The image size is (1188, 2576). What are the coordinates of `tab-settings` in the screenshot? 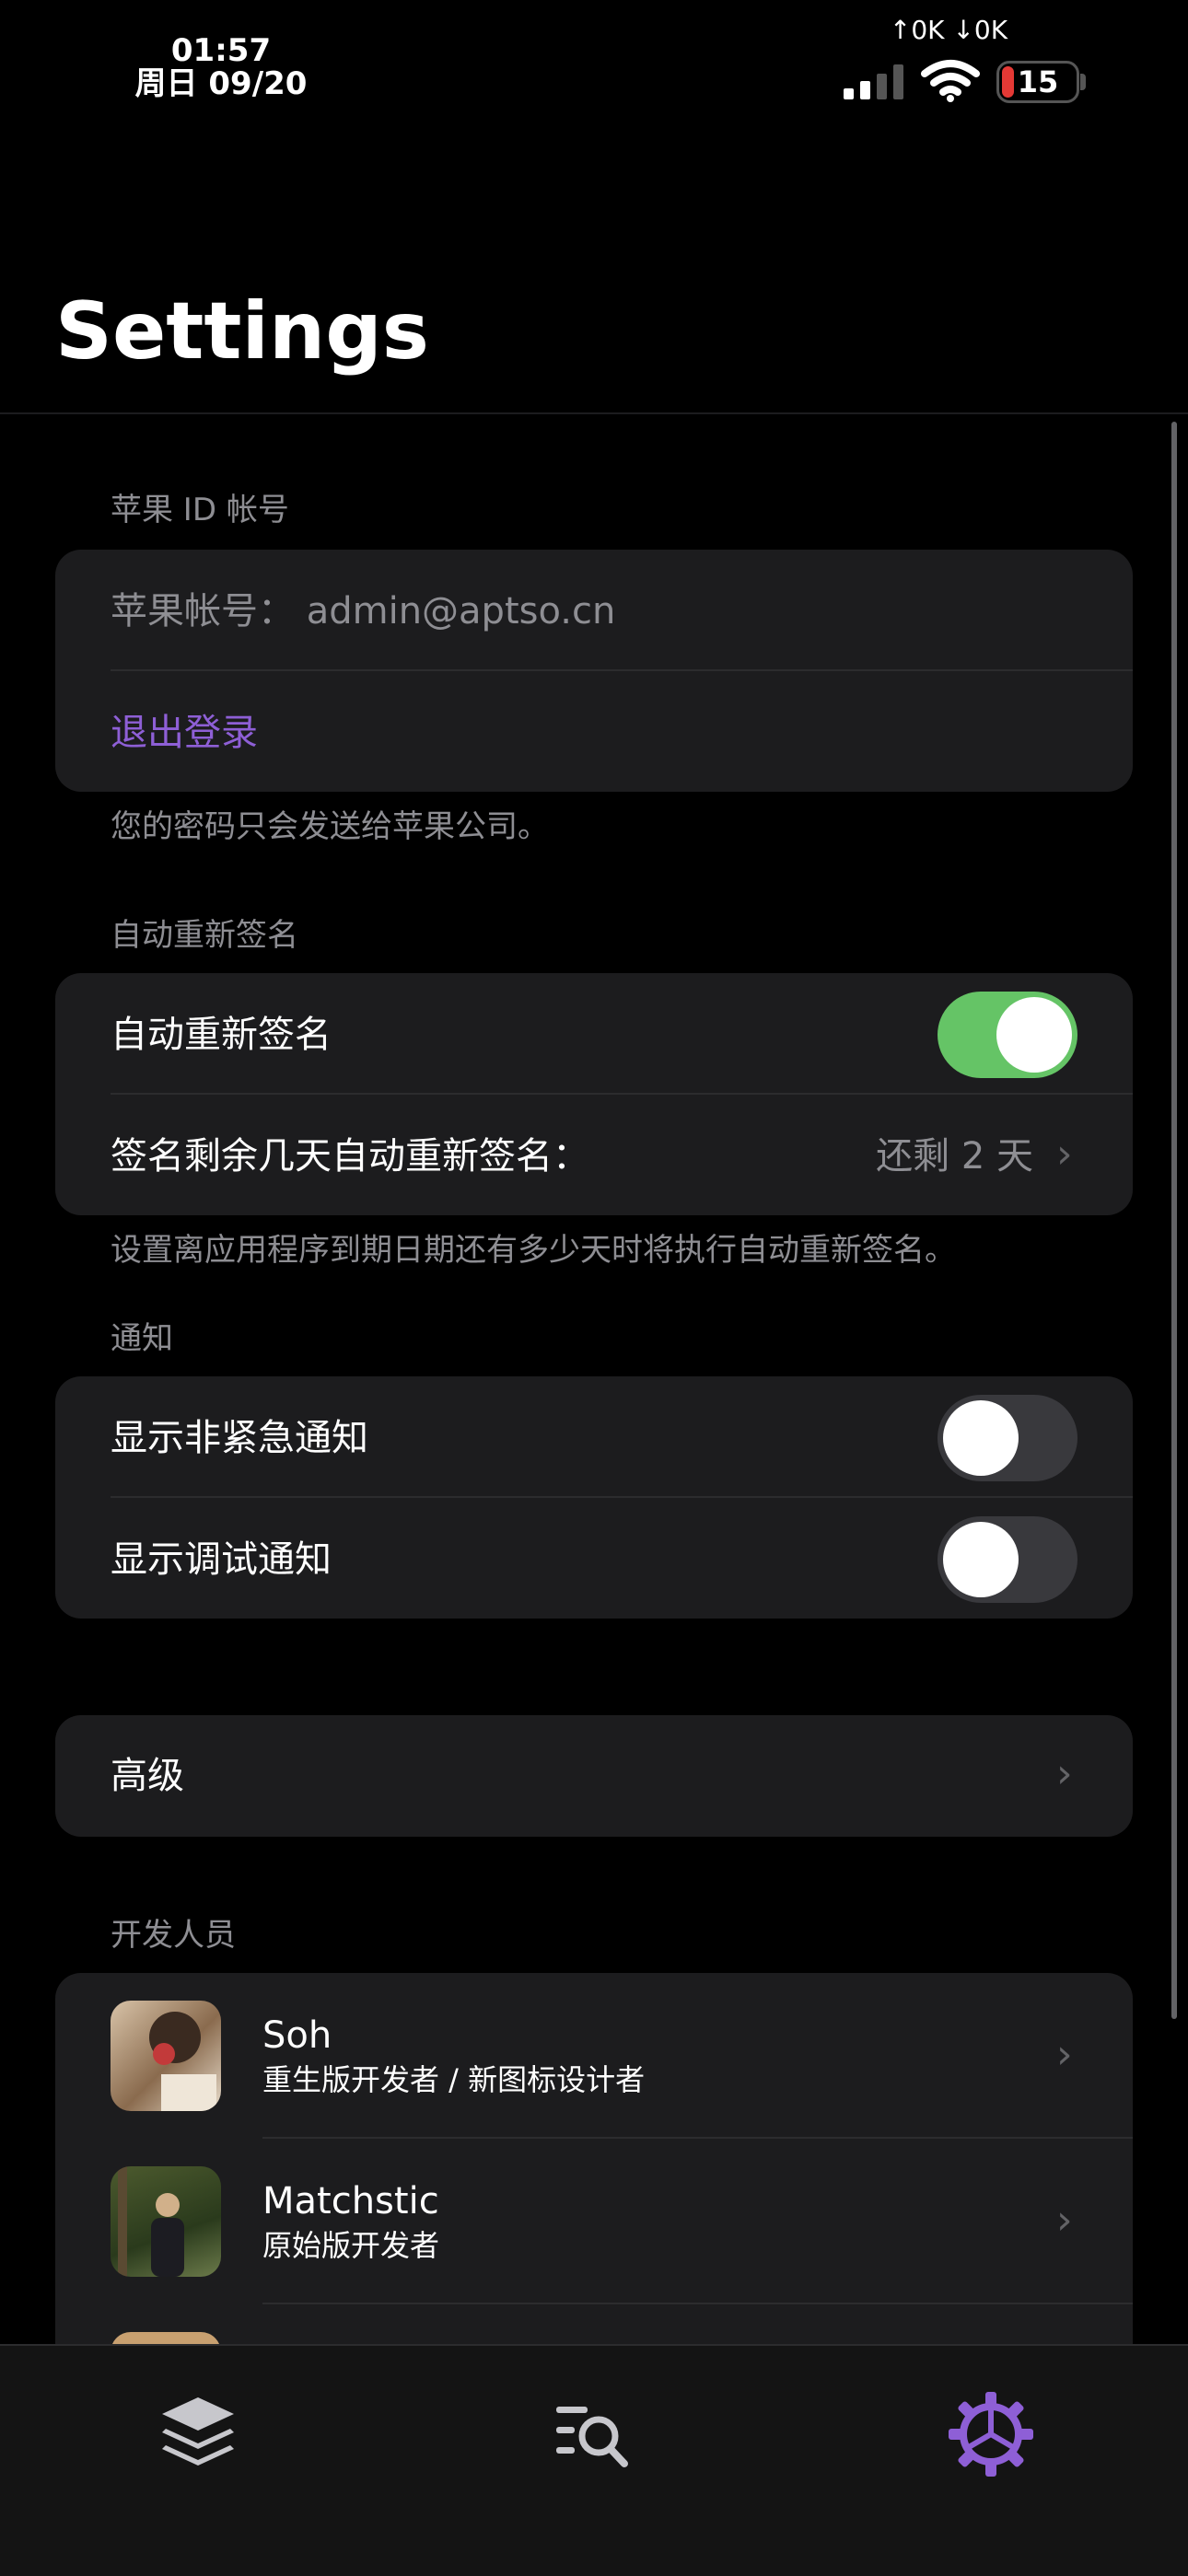 It's located at (991, 2434).